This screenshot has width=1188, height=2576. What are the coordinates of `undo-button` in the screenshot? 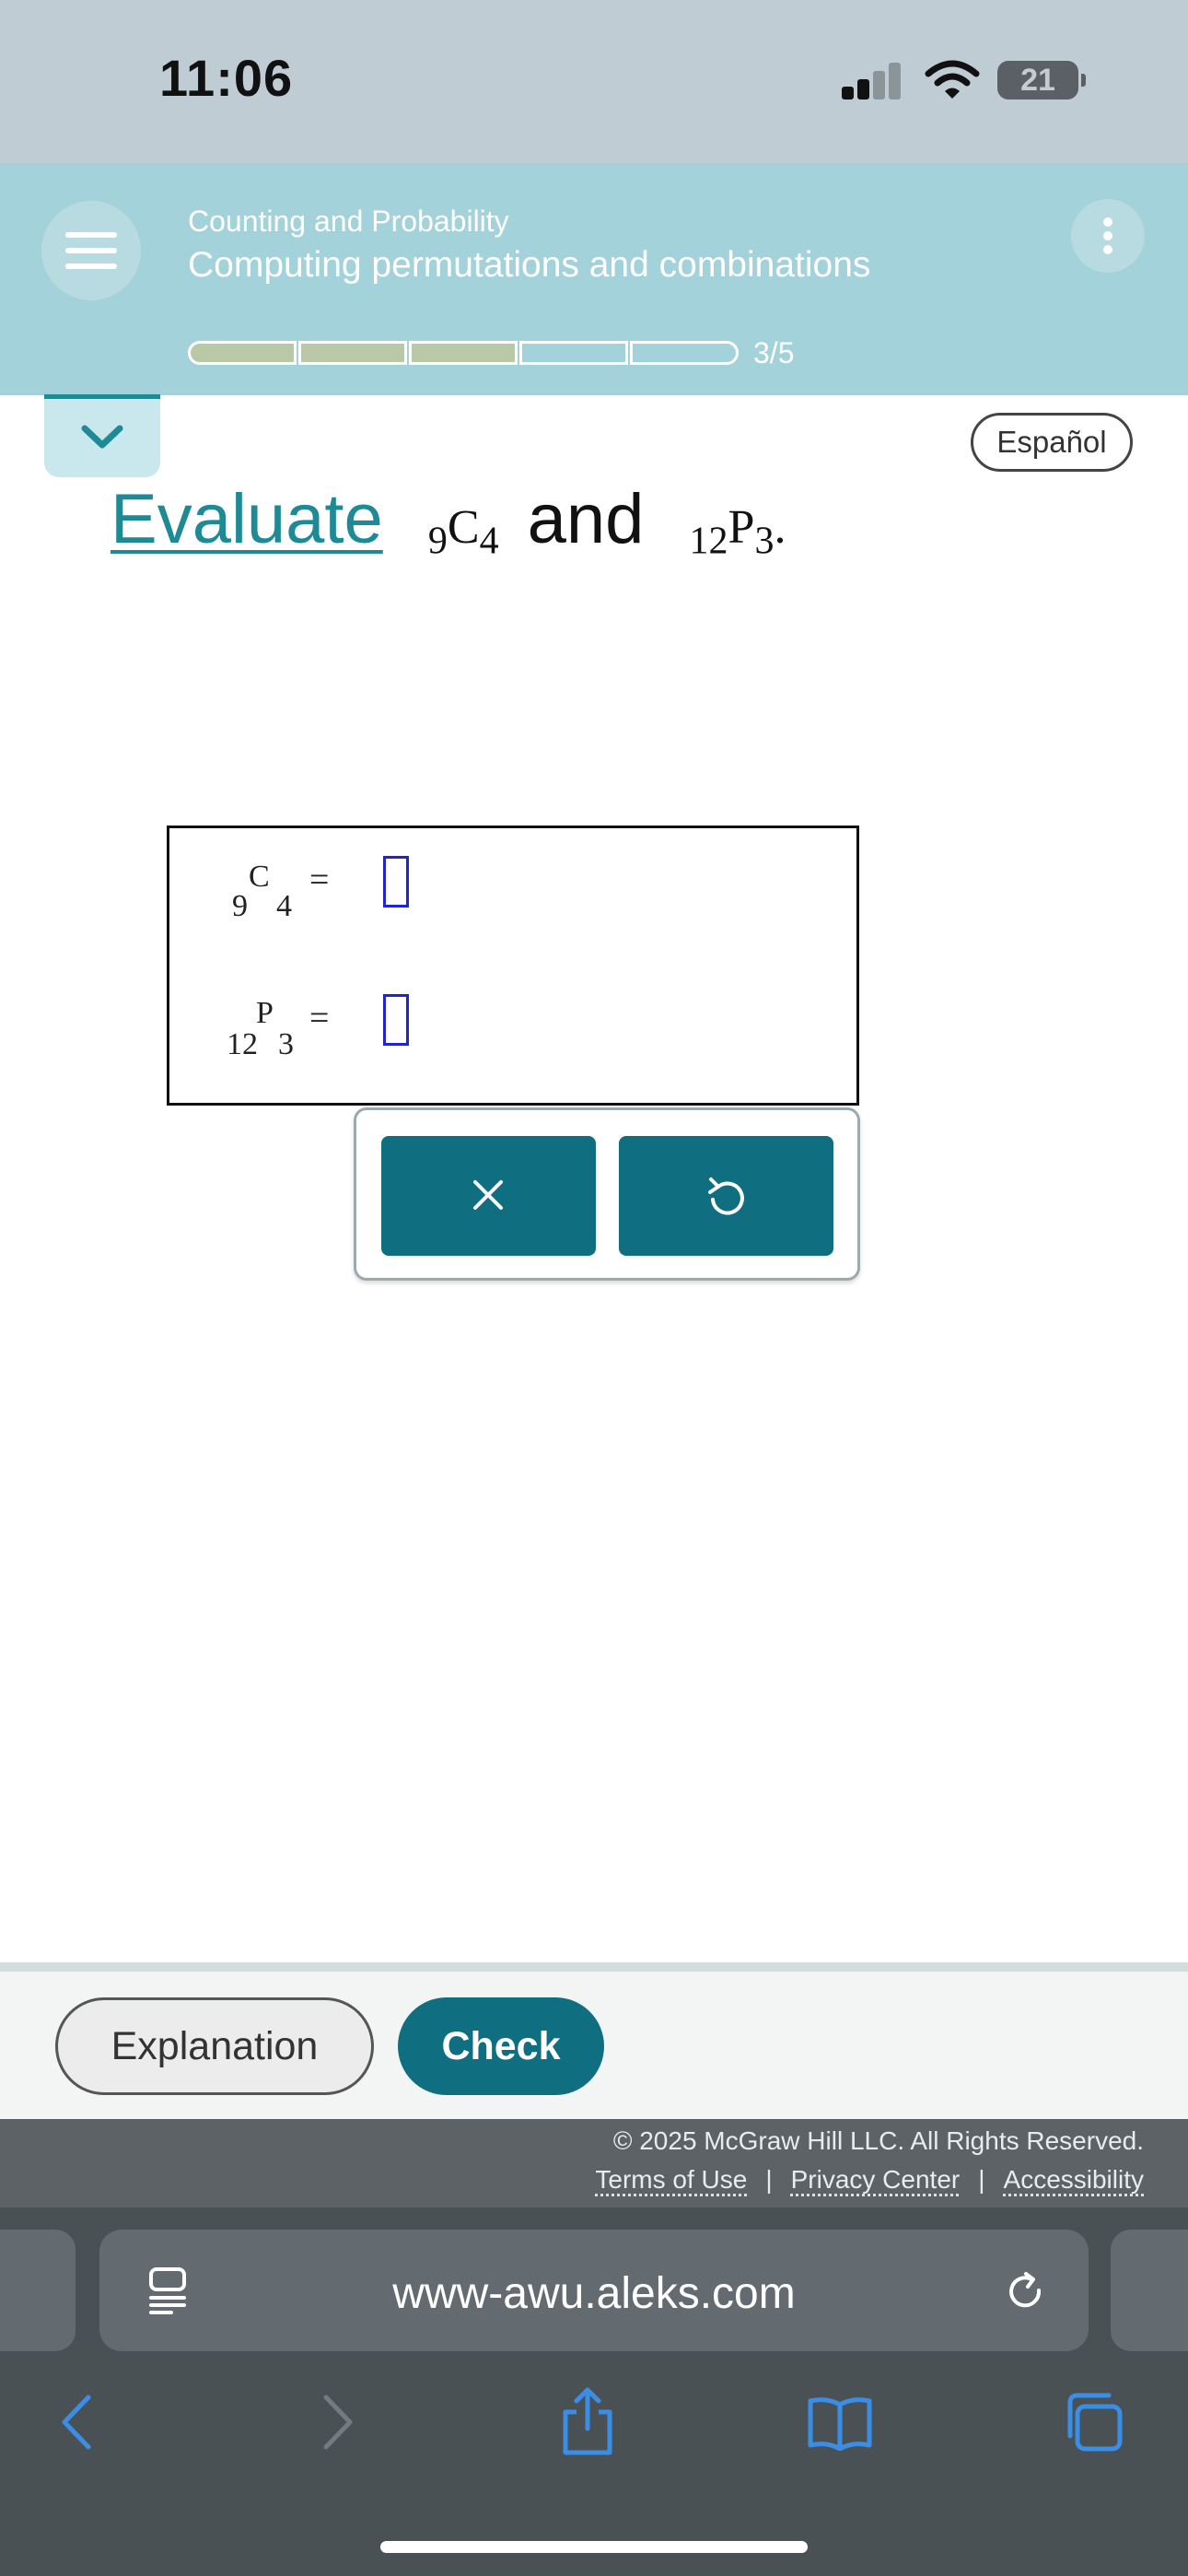 It's located at (726, 1196).